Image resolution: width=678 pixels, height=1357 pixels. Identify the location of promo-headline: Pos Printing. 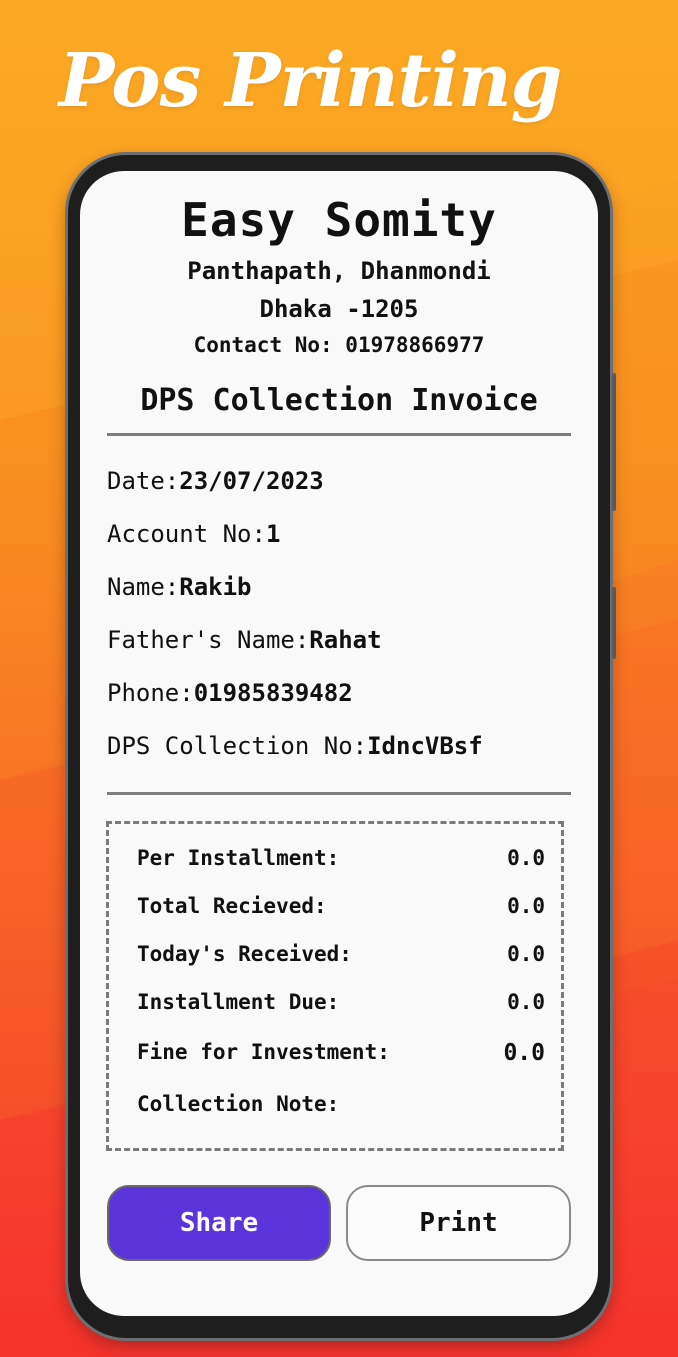
(310, 81).